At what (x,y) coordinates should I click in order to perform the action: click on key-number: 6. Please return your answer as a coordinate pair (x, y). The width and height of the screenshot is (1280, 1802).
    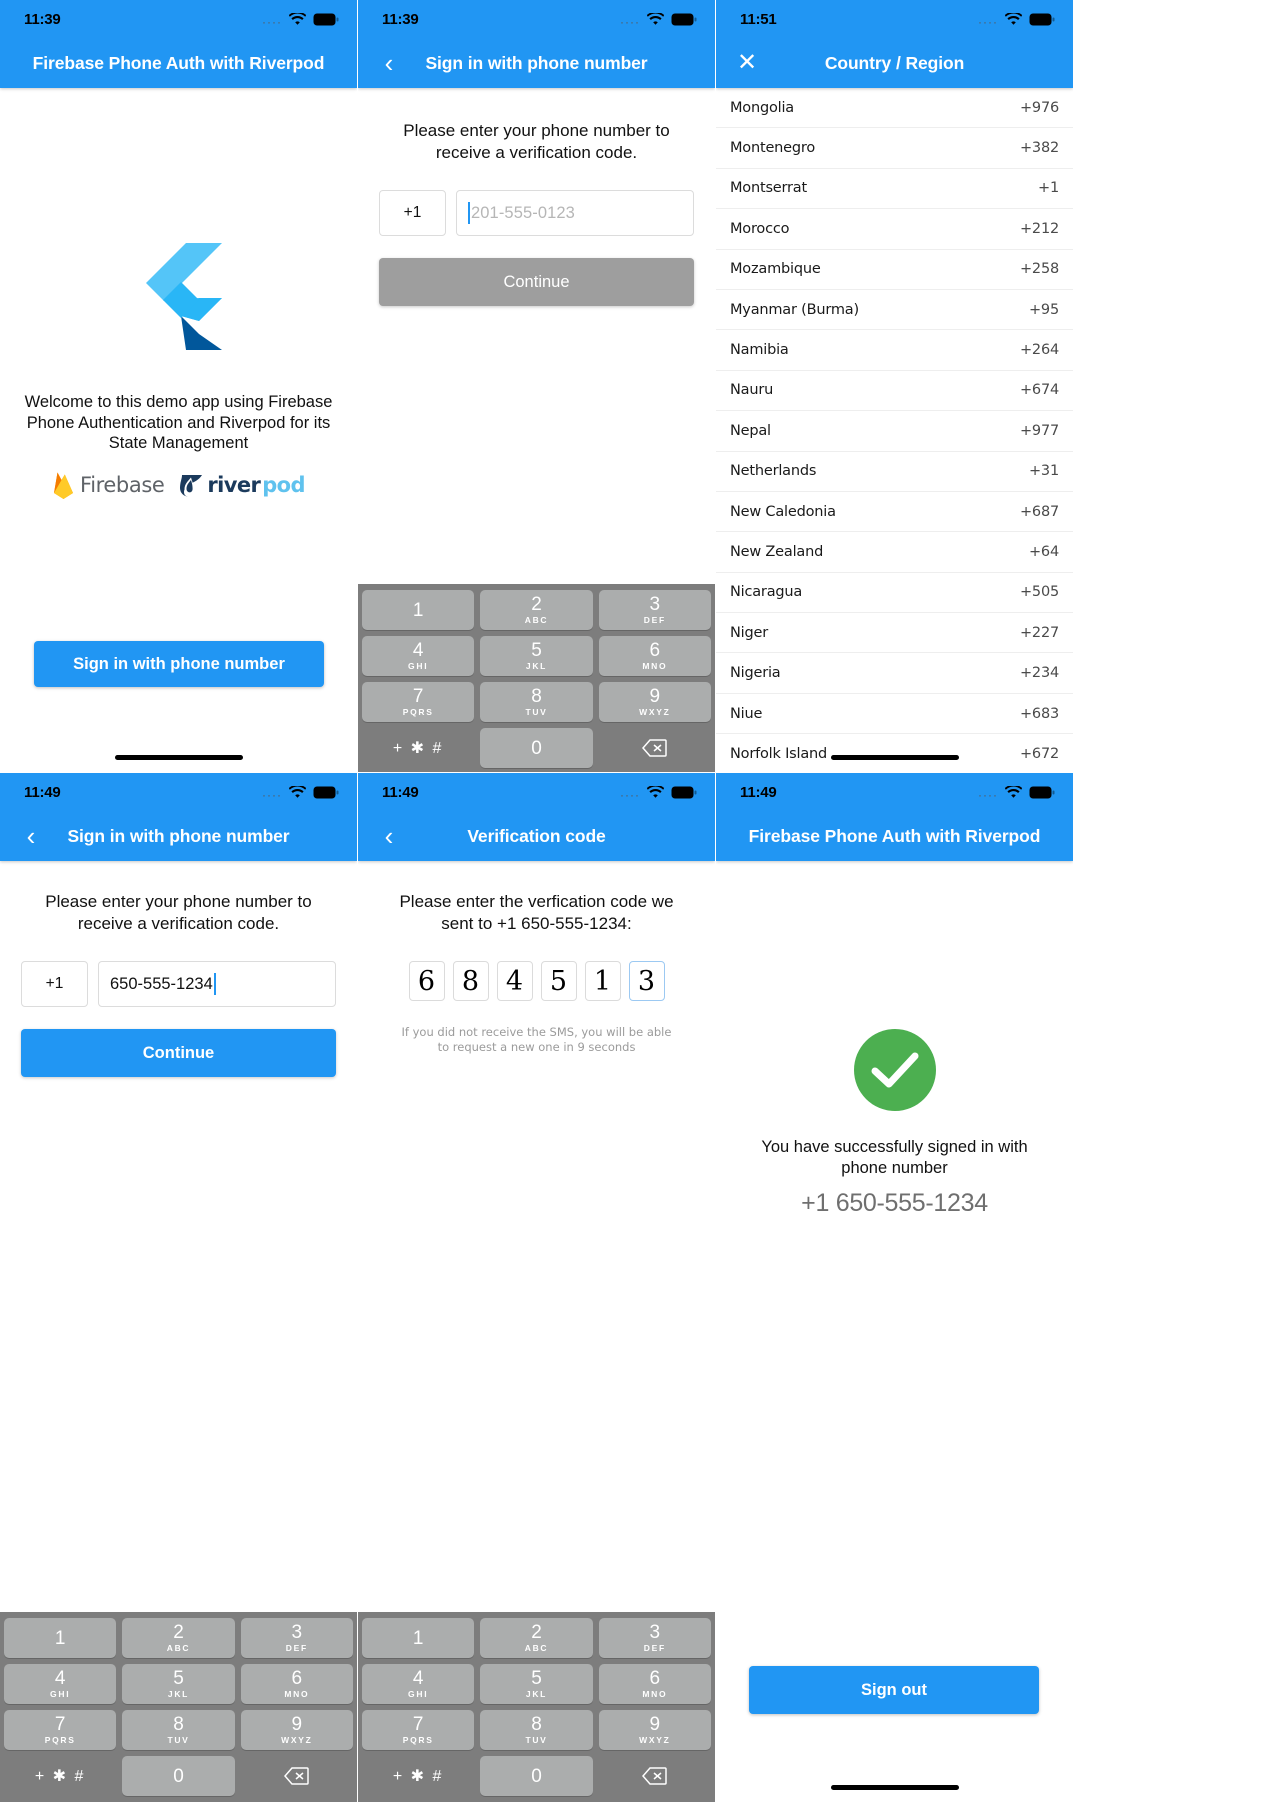
    Looking at the image, I should click on (655, 1678).